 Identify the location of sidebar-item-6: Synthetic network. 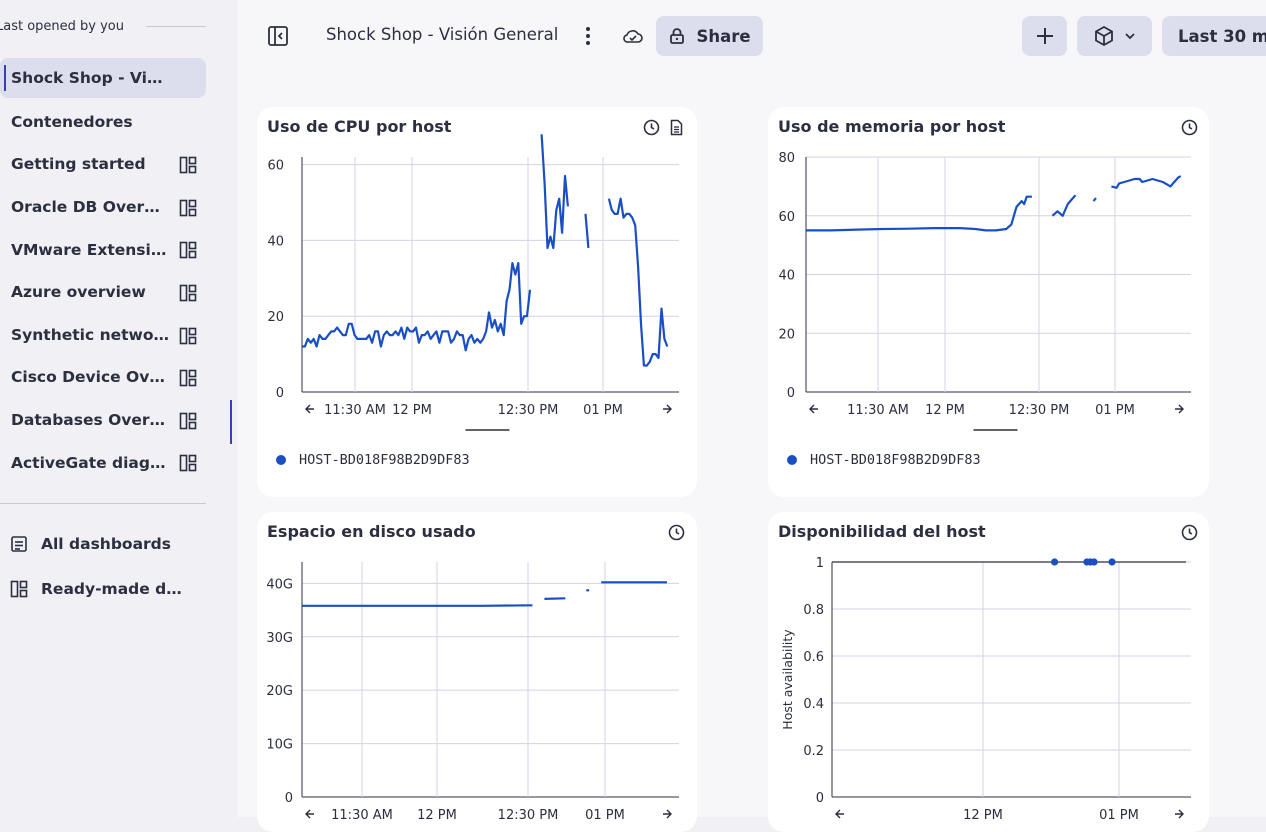
(103, 335).